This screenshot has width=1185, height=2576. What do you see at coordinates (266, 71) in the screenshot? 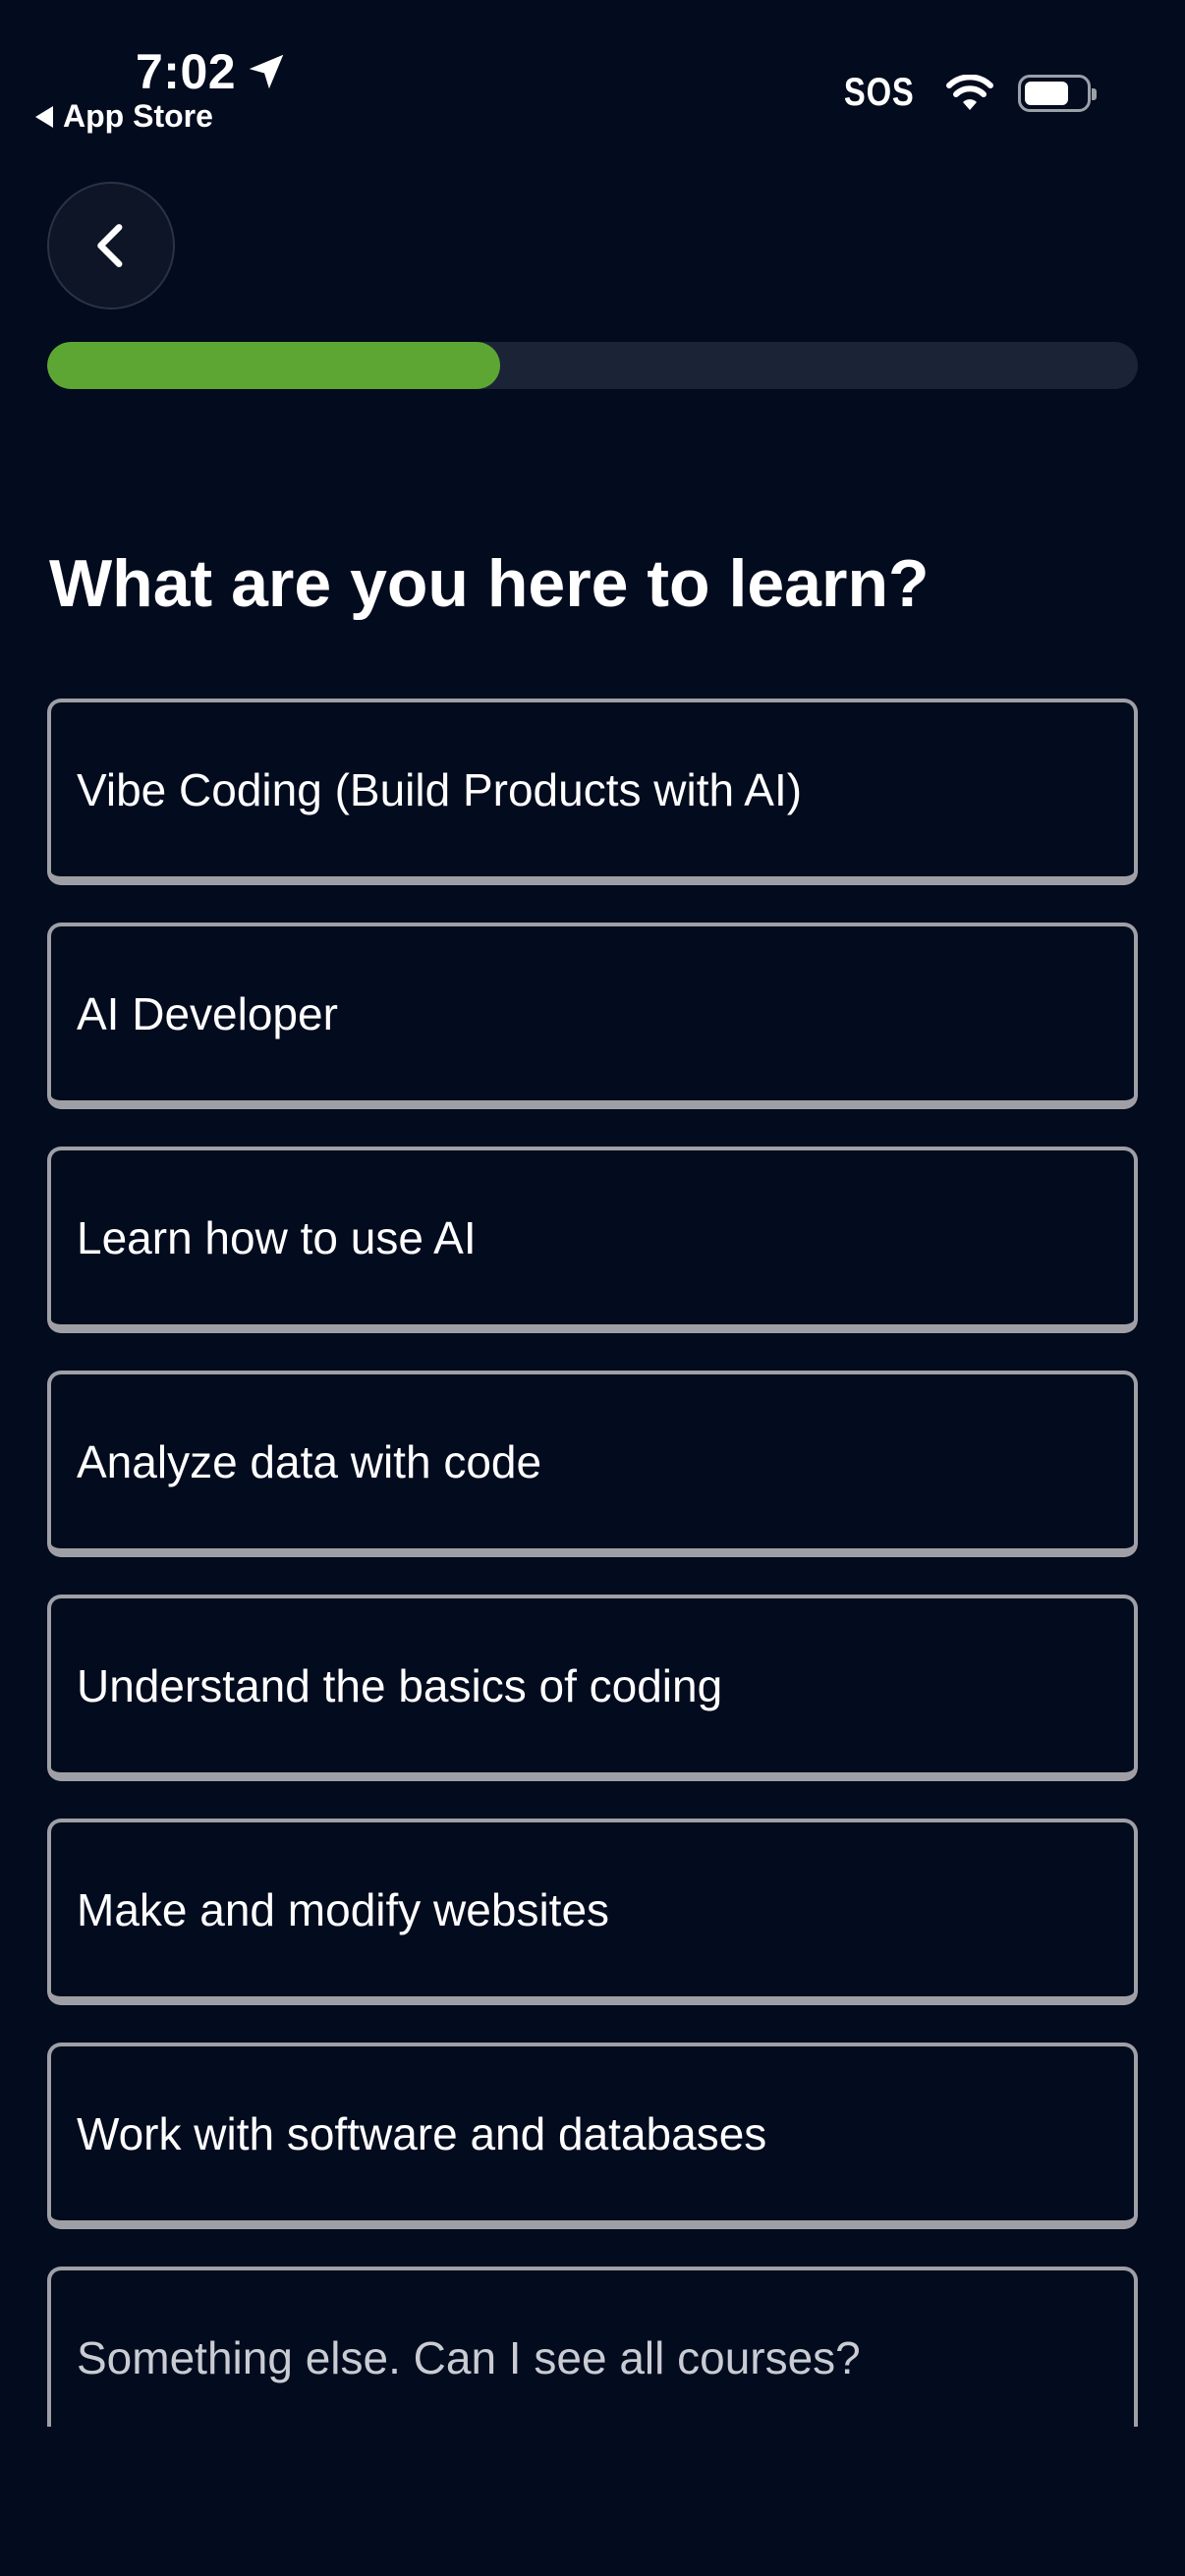
I see `location-arrow-icon` at bounding box center [266, 71].